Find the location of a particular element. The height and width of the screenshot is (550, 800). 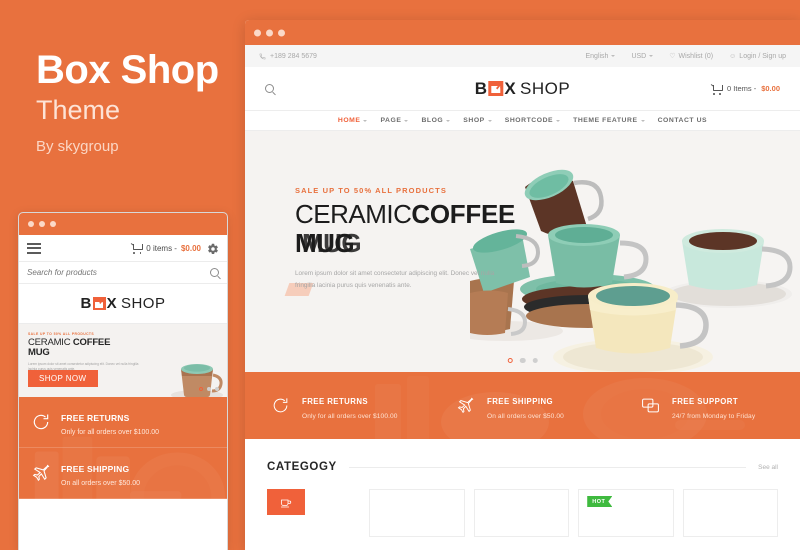

mobile-hero-title-bold: COFFEE is located at coordinates (91, 342).